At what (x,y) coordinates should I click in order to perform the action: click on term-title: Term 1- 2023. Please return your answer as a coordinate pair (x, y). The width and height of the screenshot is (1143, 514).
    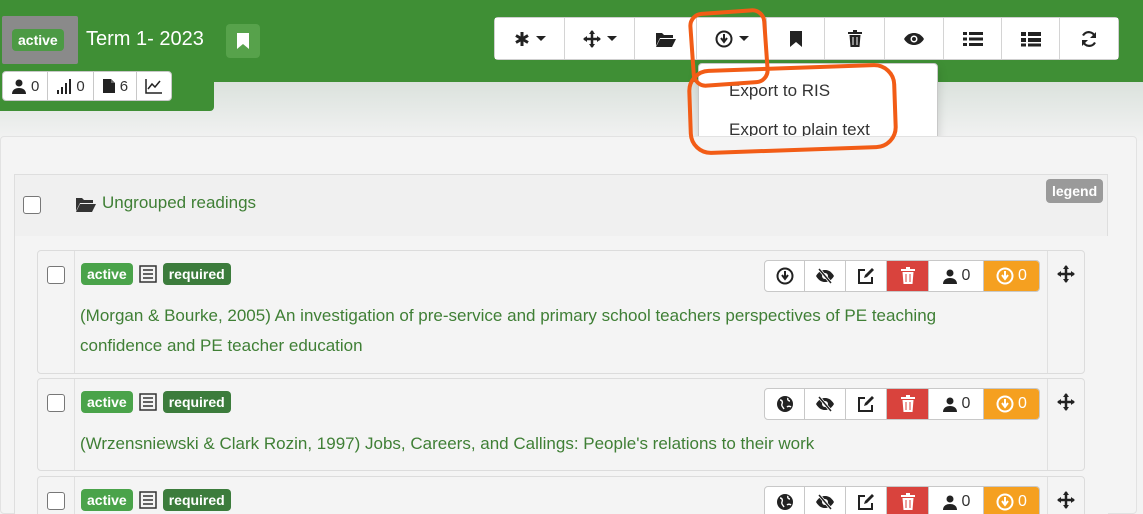
    Looking at the image, I should click on (145, 39).